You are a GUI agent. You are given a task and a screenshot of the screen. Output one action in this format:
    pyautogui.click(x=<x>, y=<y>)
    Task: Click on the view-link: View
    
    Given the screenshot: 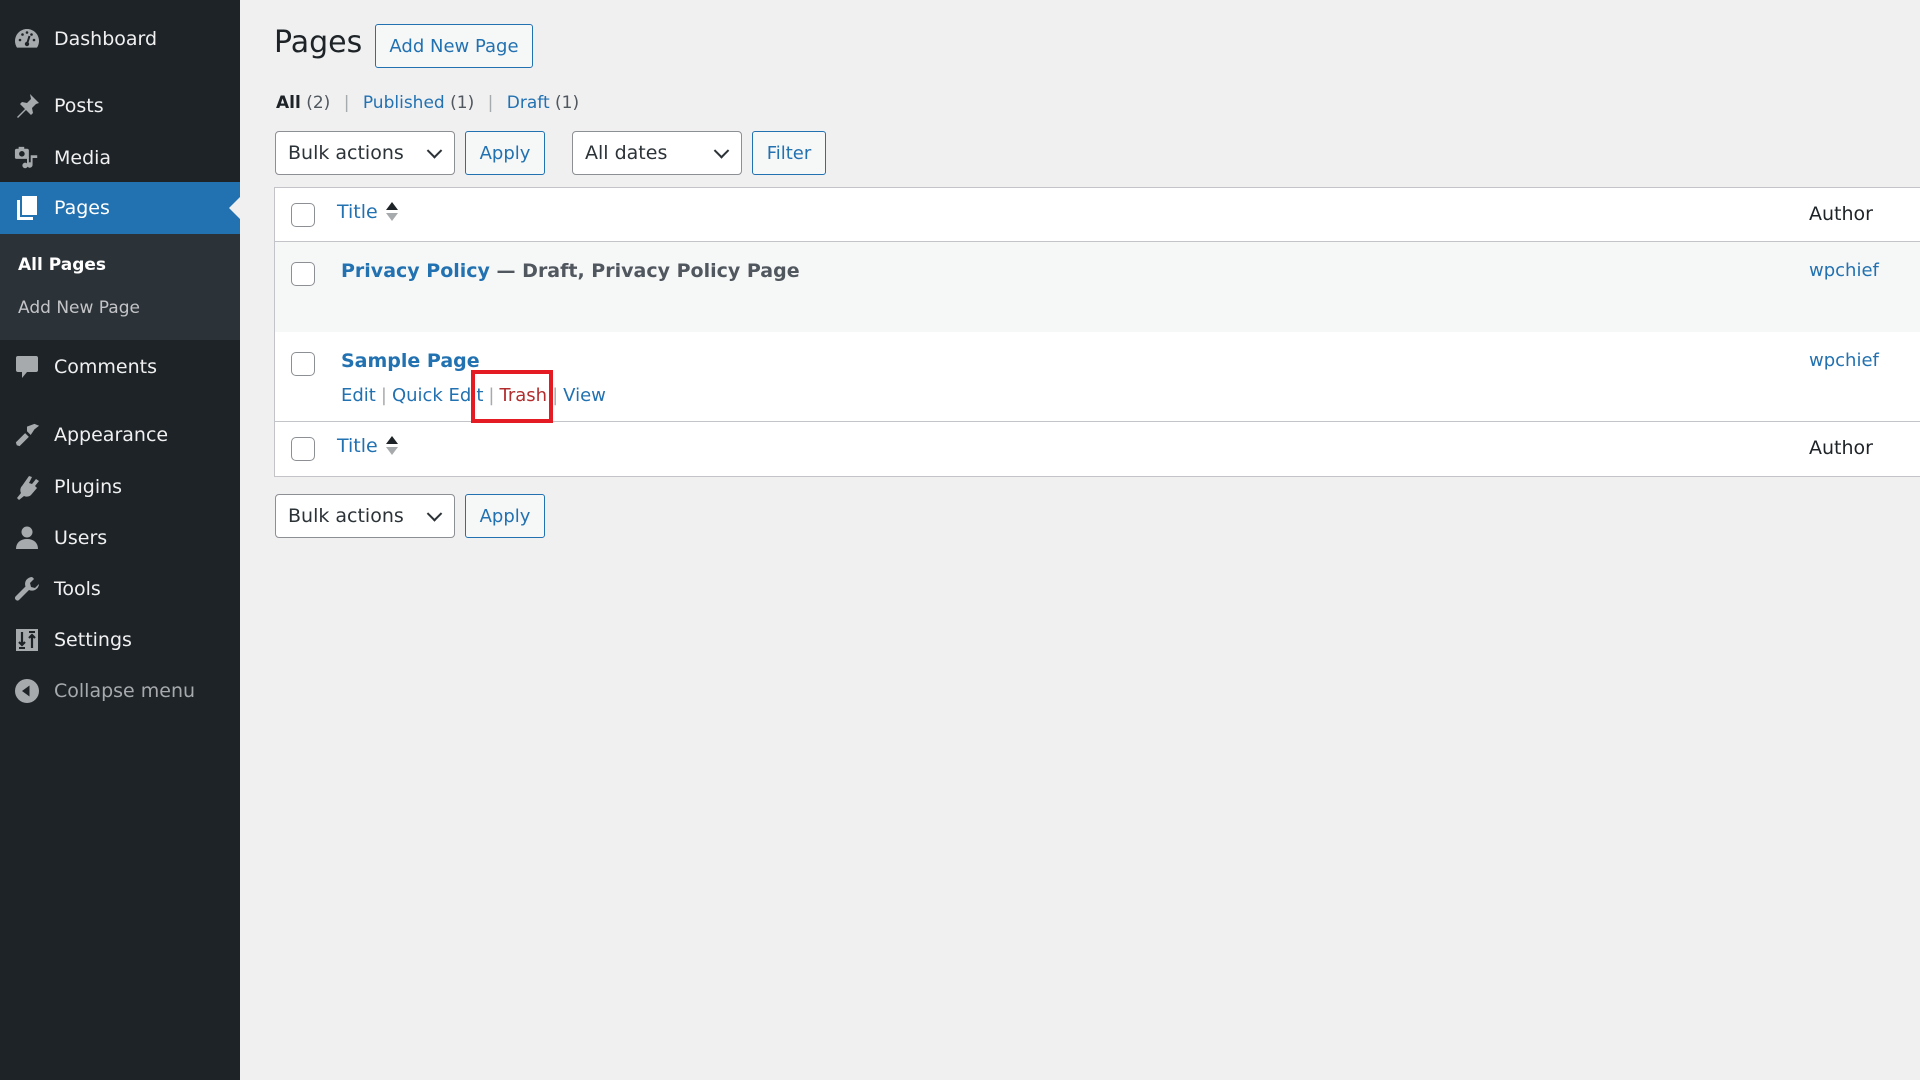 What is the action you would take?
    pyautogui.click(x=584, y=395)
    